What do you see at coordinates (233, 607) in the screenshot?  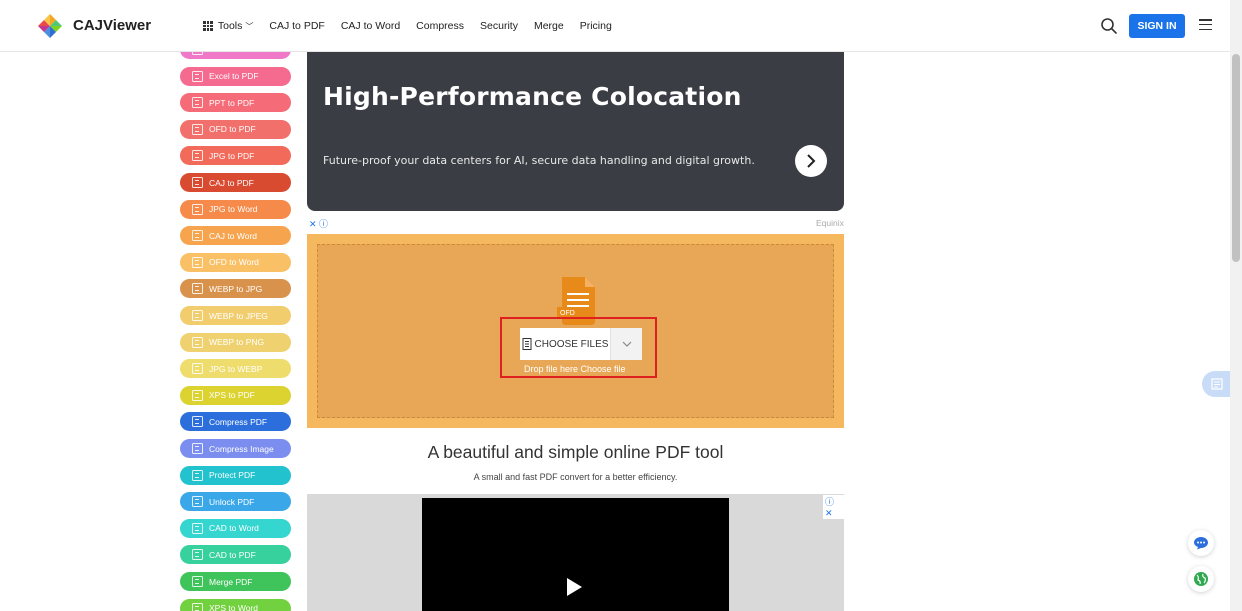 I see `sidebar-item-label: XPS to Word` at bounding box center [233, 607].